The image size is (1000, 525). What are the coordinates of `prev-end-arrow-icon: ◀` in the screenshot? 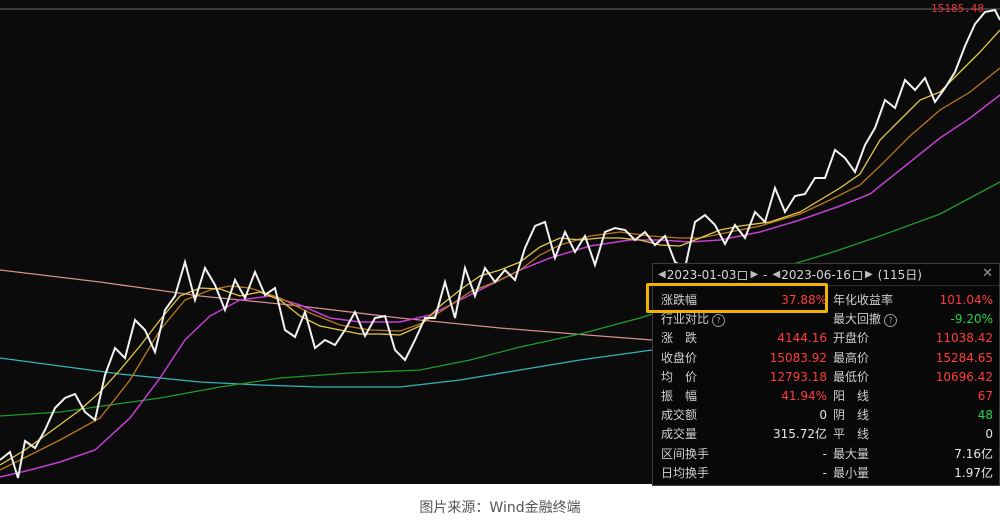 It's located at (777, 274).